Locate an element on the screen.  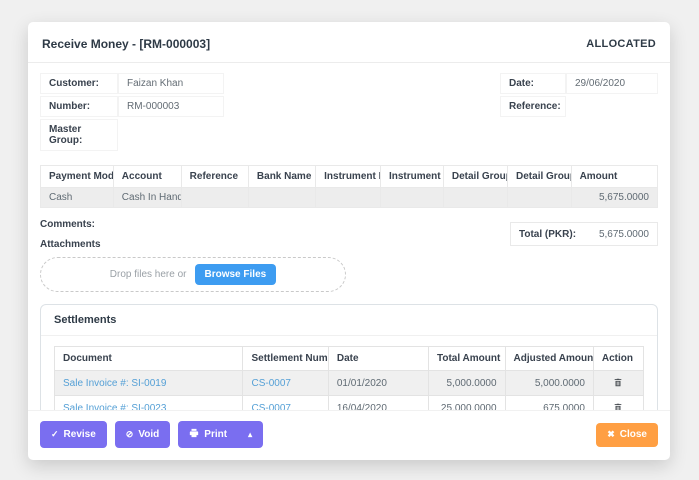
settlement-date-cell: 16/04/2020 is located at coordinates (378, 402).